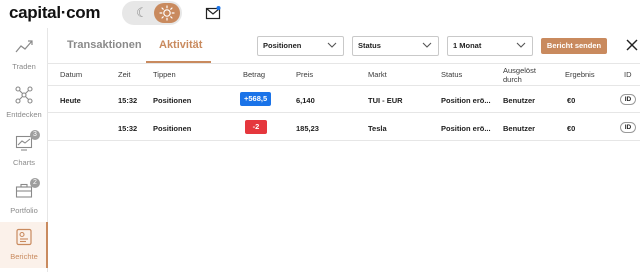 The height and width of the screenshot is (272, 640). I want to click on cell-market: TUI - EUR, so click(385, 100).